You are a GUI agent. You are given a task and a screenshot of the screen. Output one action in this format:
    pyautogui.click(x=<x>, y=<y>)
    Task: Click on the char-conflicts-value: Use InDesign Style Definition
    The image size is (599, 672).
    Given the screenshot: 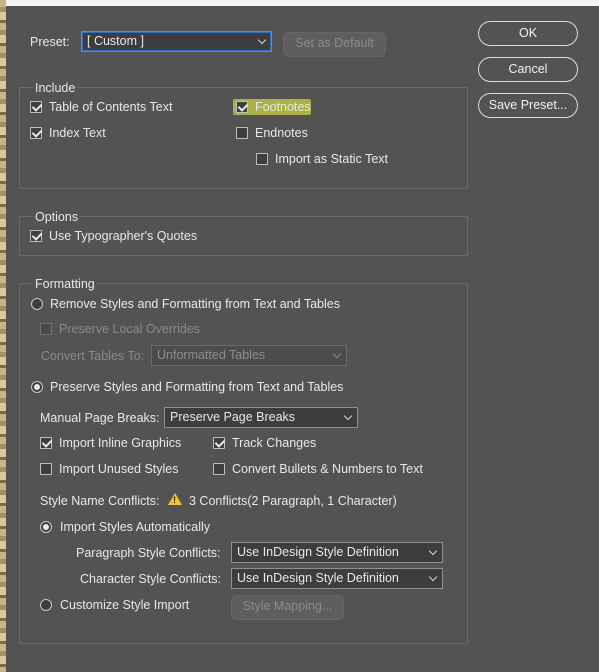 What is the action you would take?
    pyautogui.click(x=318, y=578)
    